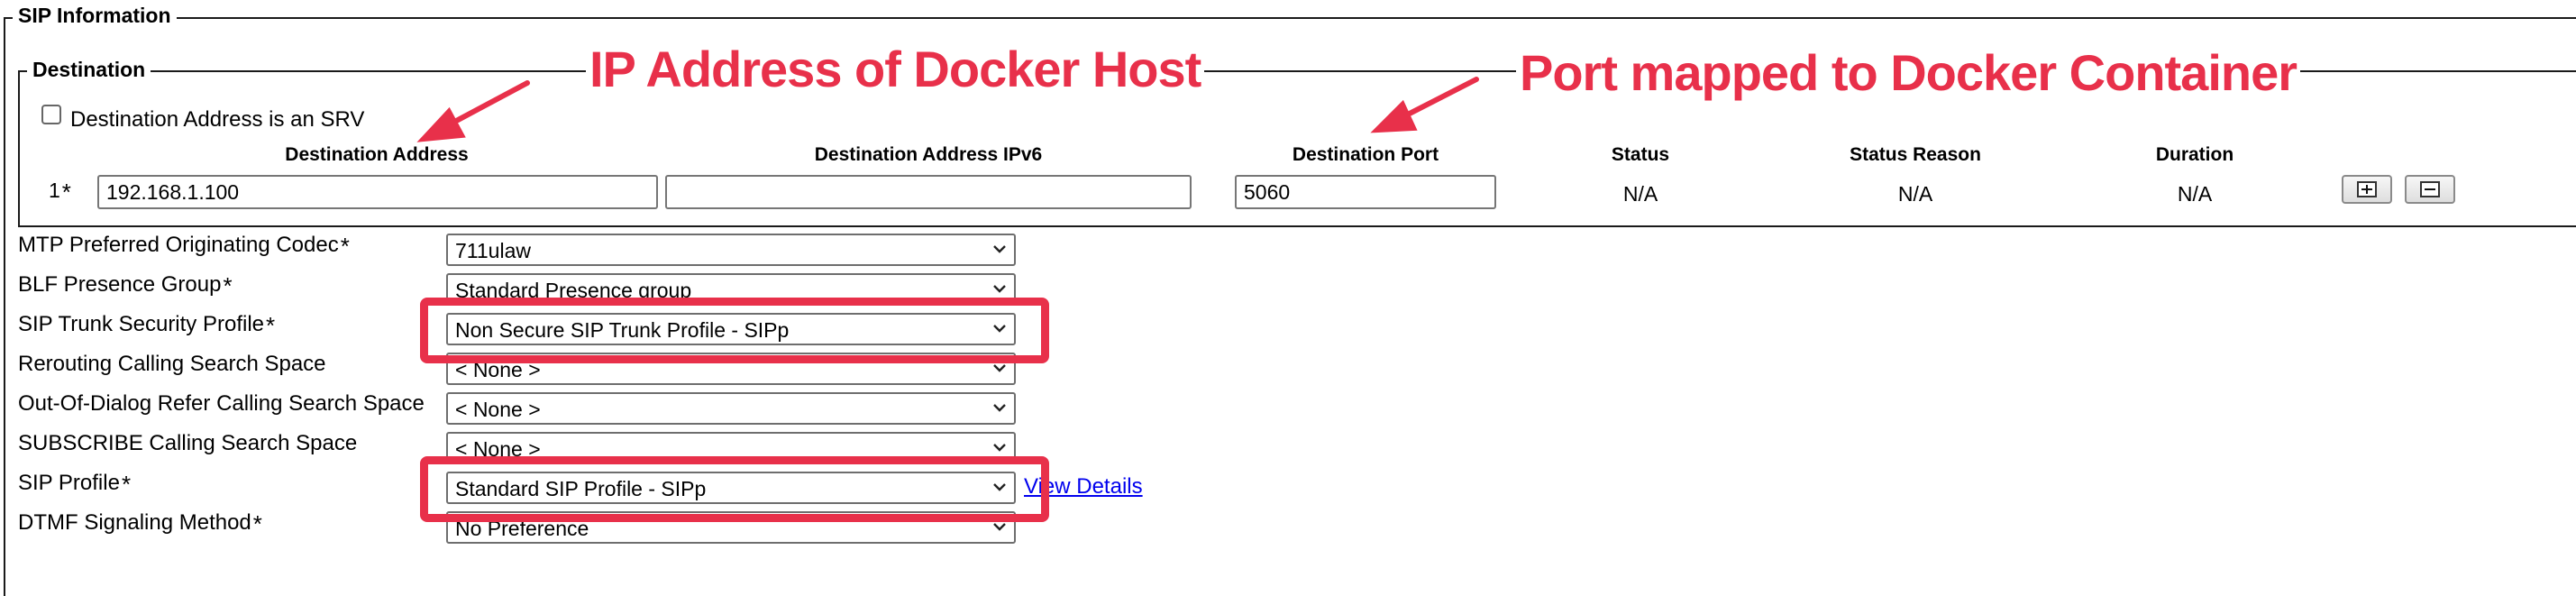 Image resolution: width=2576 pixels, height=596 pixels. What do you see at coordinates (734, 489) in the screenshot?
I see `sip-profile-highlight` at bounding box center [734, 489].